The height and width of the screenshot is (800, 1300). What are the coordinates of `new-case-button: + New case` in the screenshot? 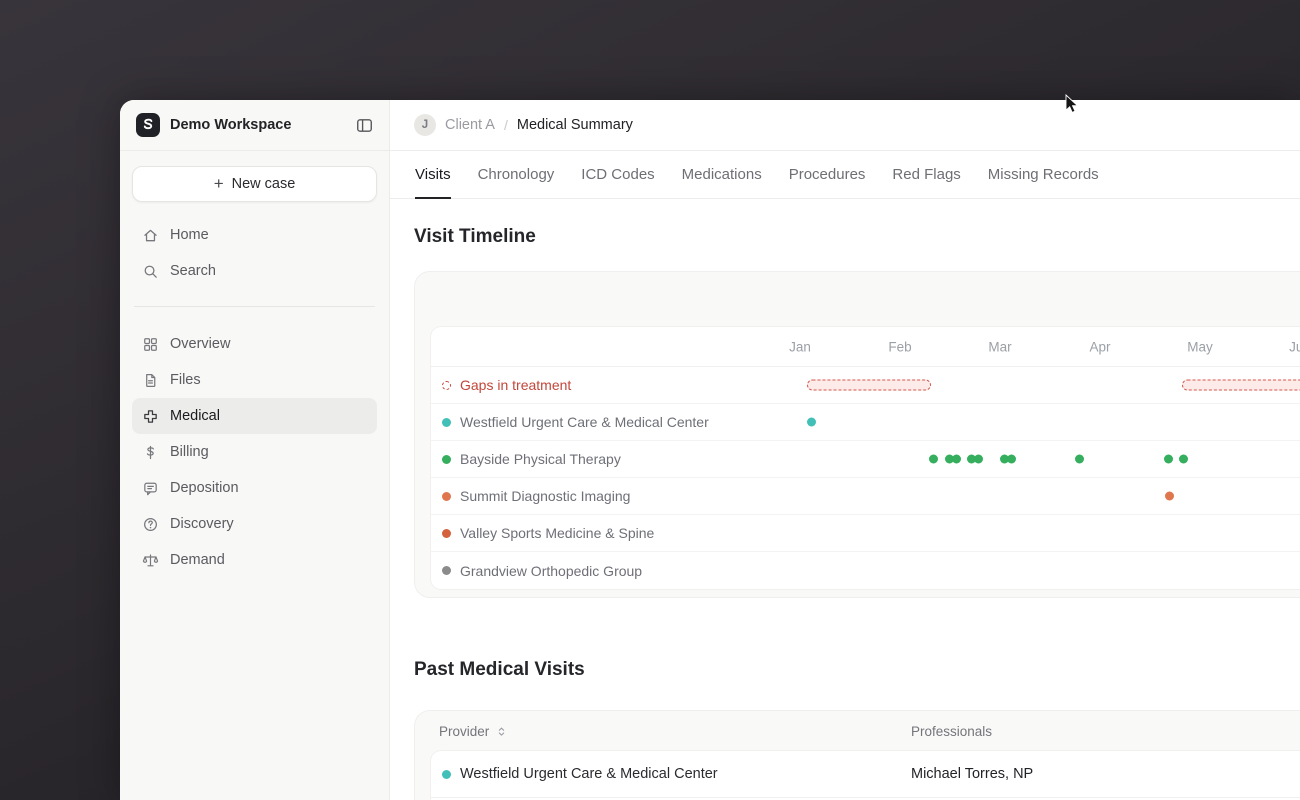 It's located at (254, 184).